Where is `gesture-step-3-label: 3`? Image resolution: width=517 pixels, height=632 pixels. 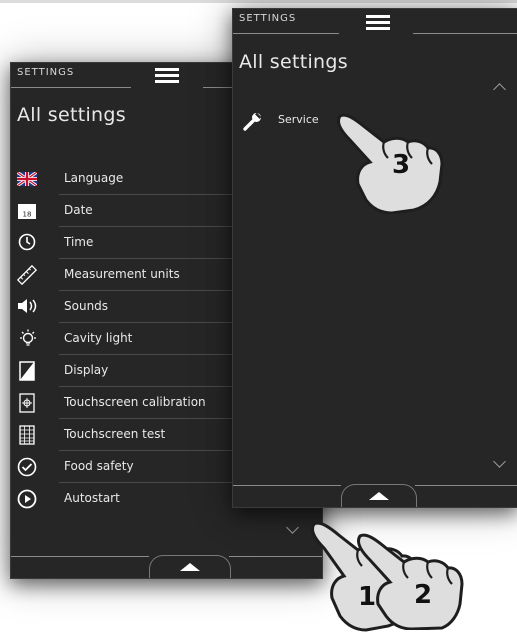
gesture-step-3-label: 3 is located at coordinates (401, 165).